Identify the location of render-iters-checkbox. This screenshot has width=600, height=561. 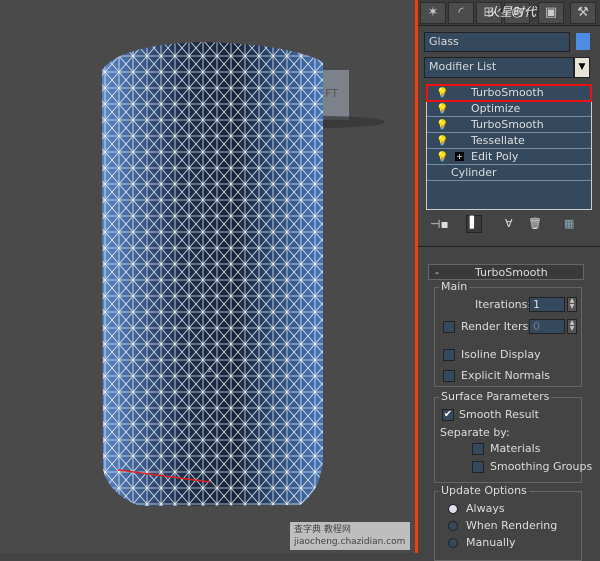
(449, 327).